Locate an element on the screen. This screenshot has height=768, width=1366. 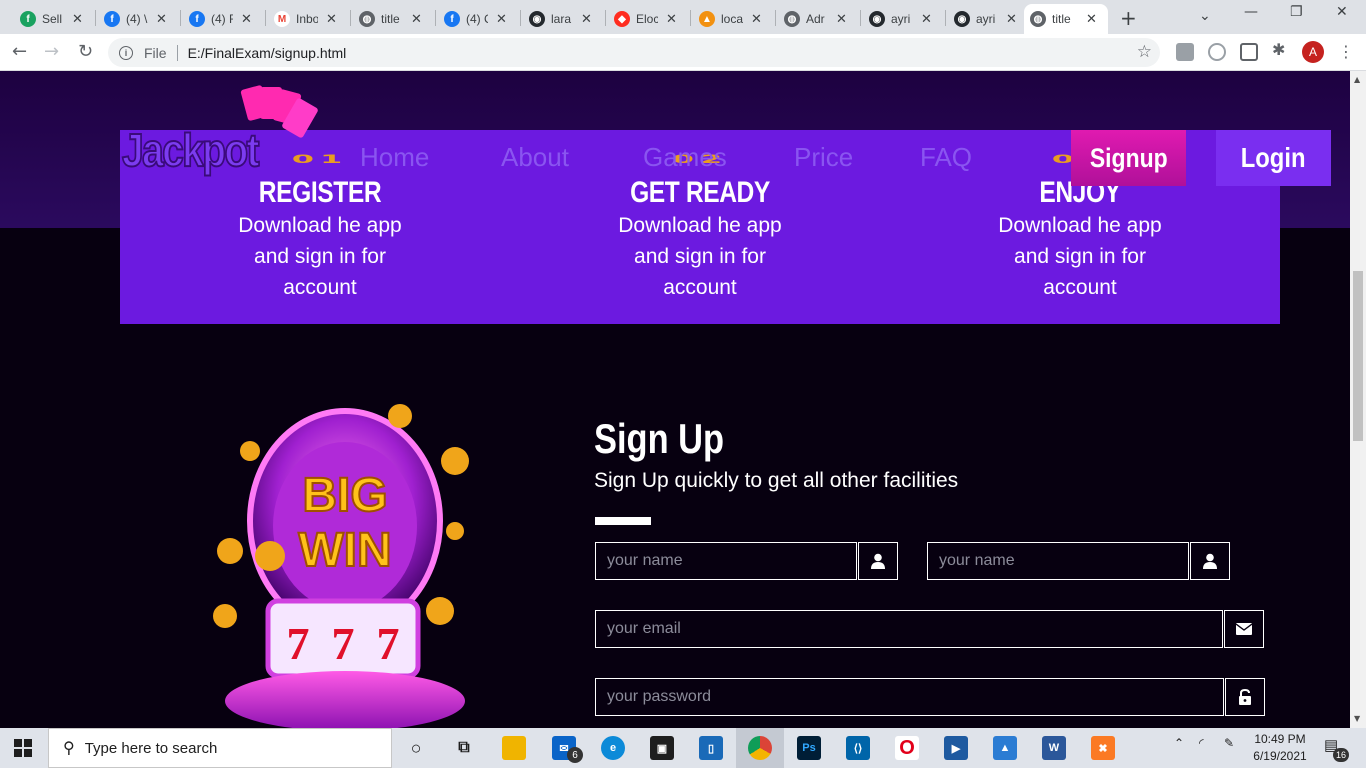
tab-title: Inbo is located at coordinates (307, 19).